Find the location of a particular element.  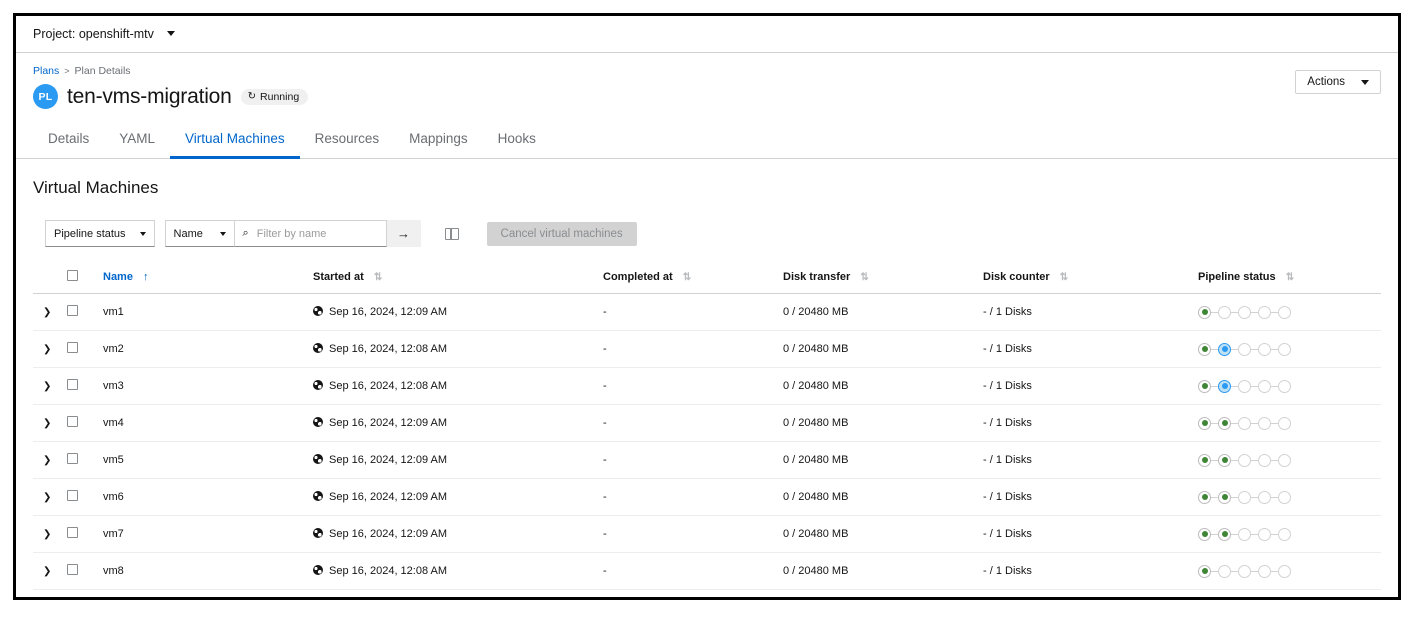

th-name: Name ↑ is located at coordinates (208, 279).